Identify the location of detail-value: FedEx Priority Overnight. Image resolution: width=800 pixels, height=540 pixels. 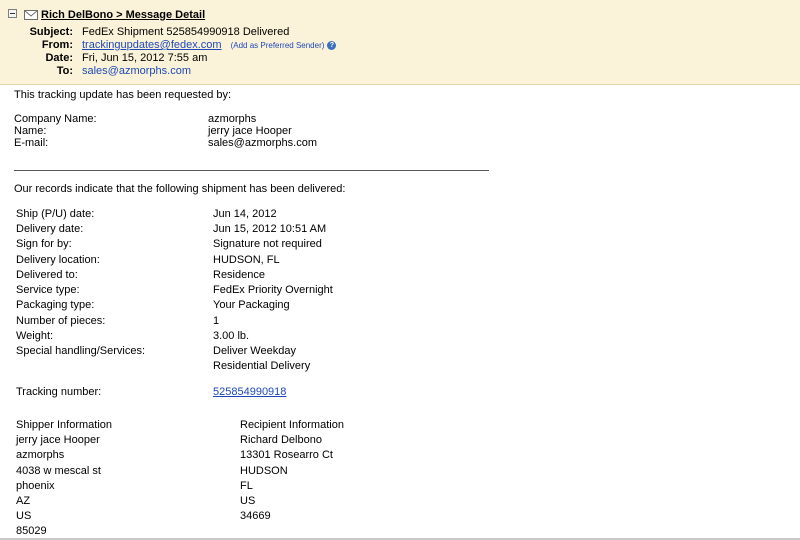
(273, 290).